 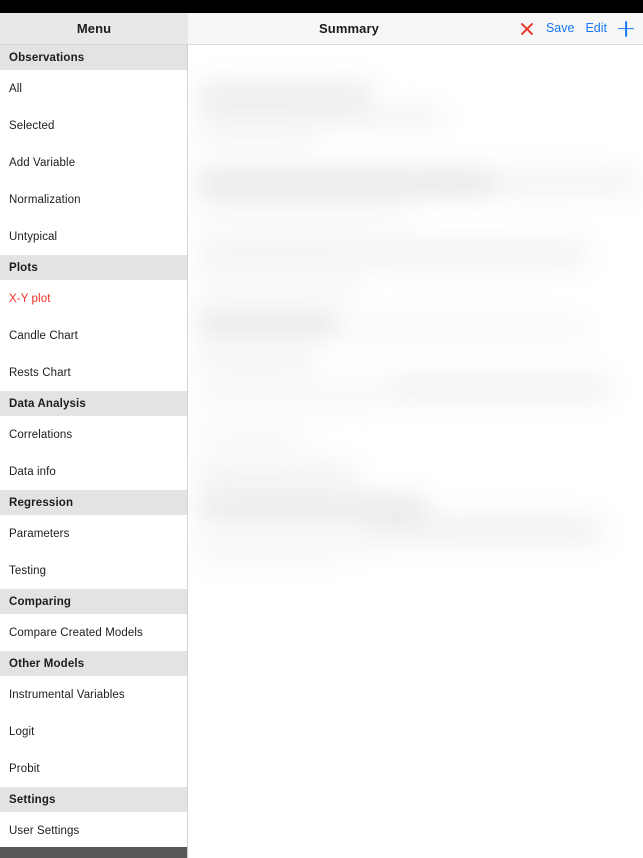 What do you see at coordinates (93, 829) in the screenshot?
I see `sidebar-item-user-settings: User Settings` at bounding box center [93, 829].